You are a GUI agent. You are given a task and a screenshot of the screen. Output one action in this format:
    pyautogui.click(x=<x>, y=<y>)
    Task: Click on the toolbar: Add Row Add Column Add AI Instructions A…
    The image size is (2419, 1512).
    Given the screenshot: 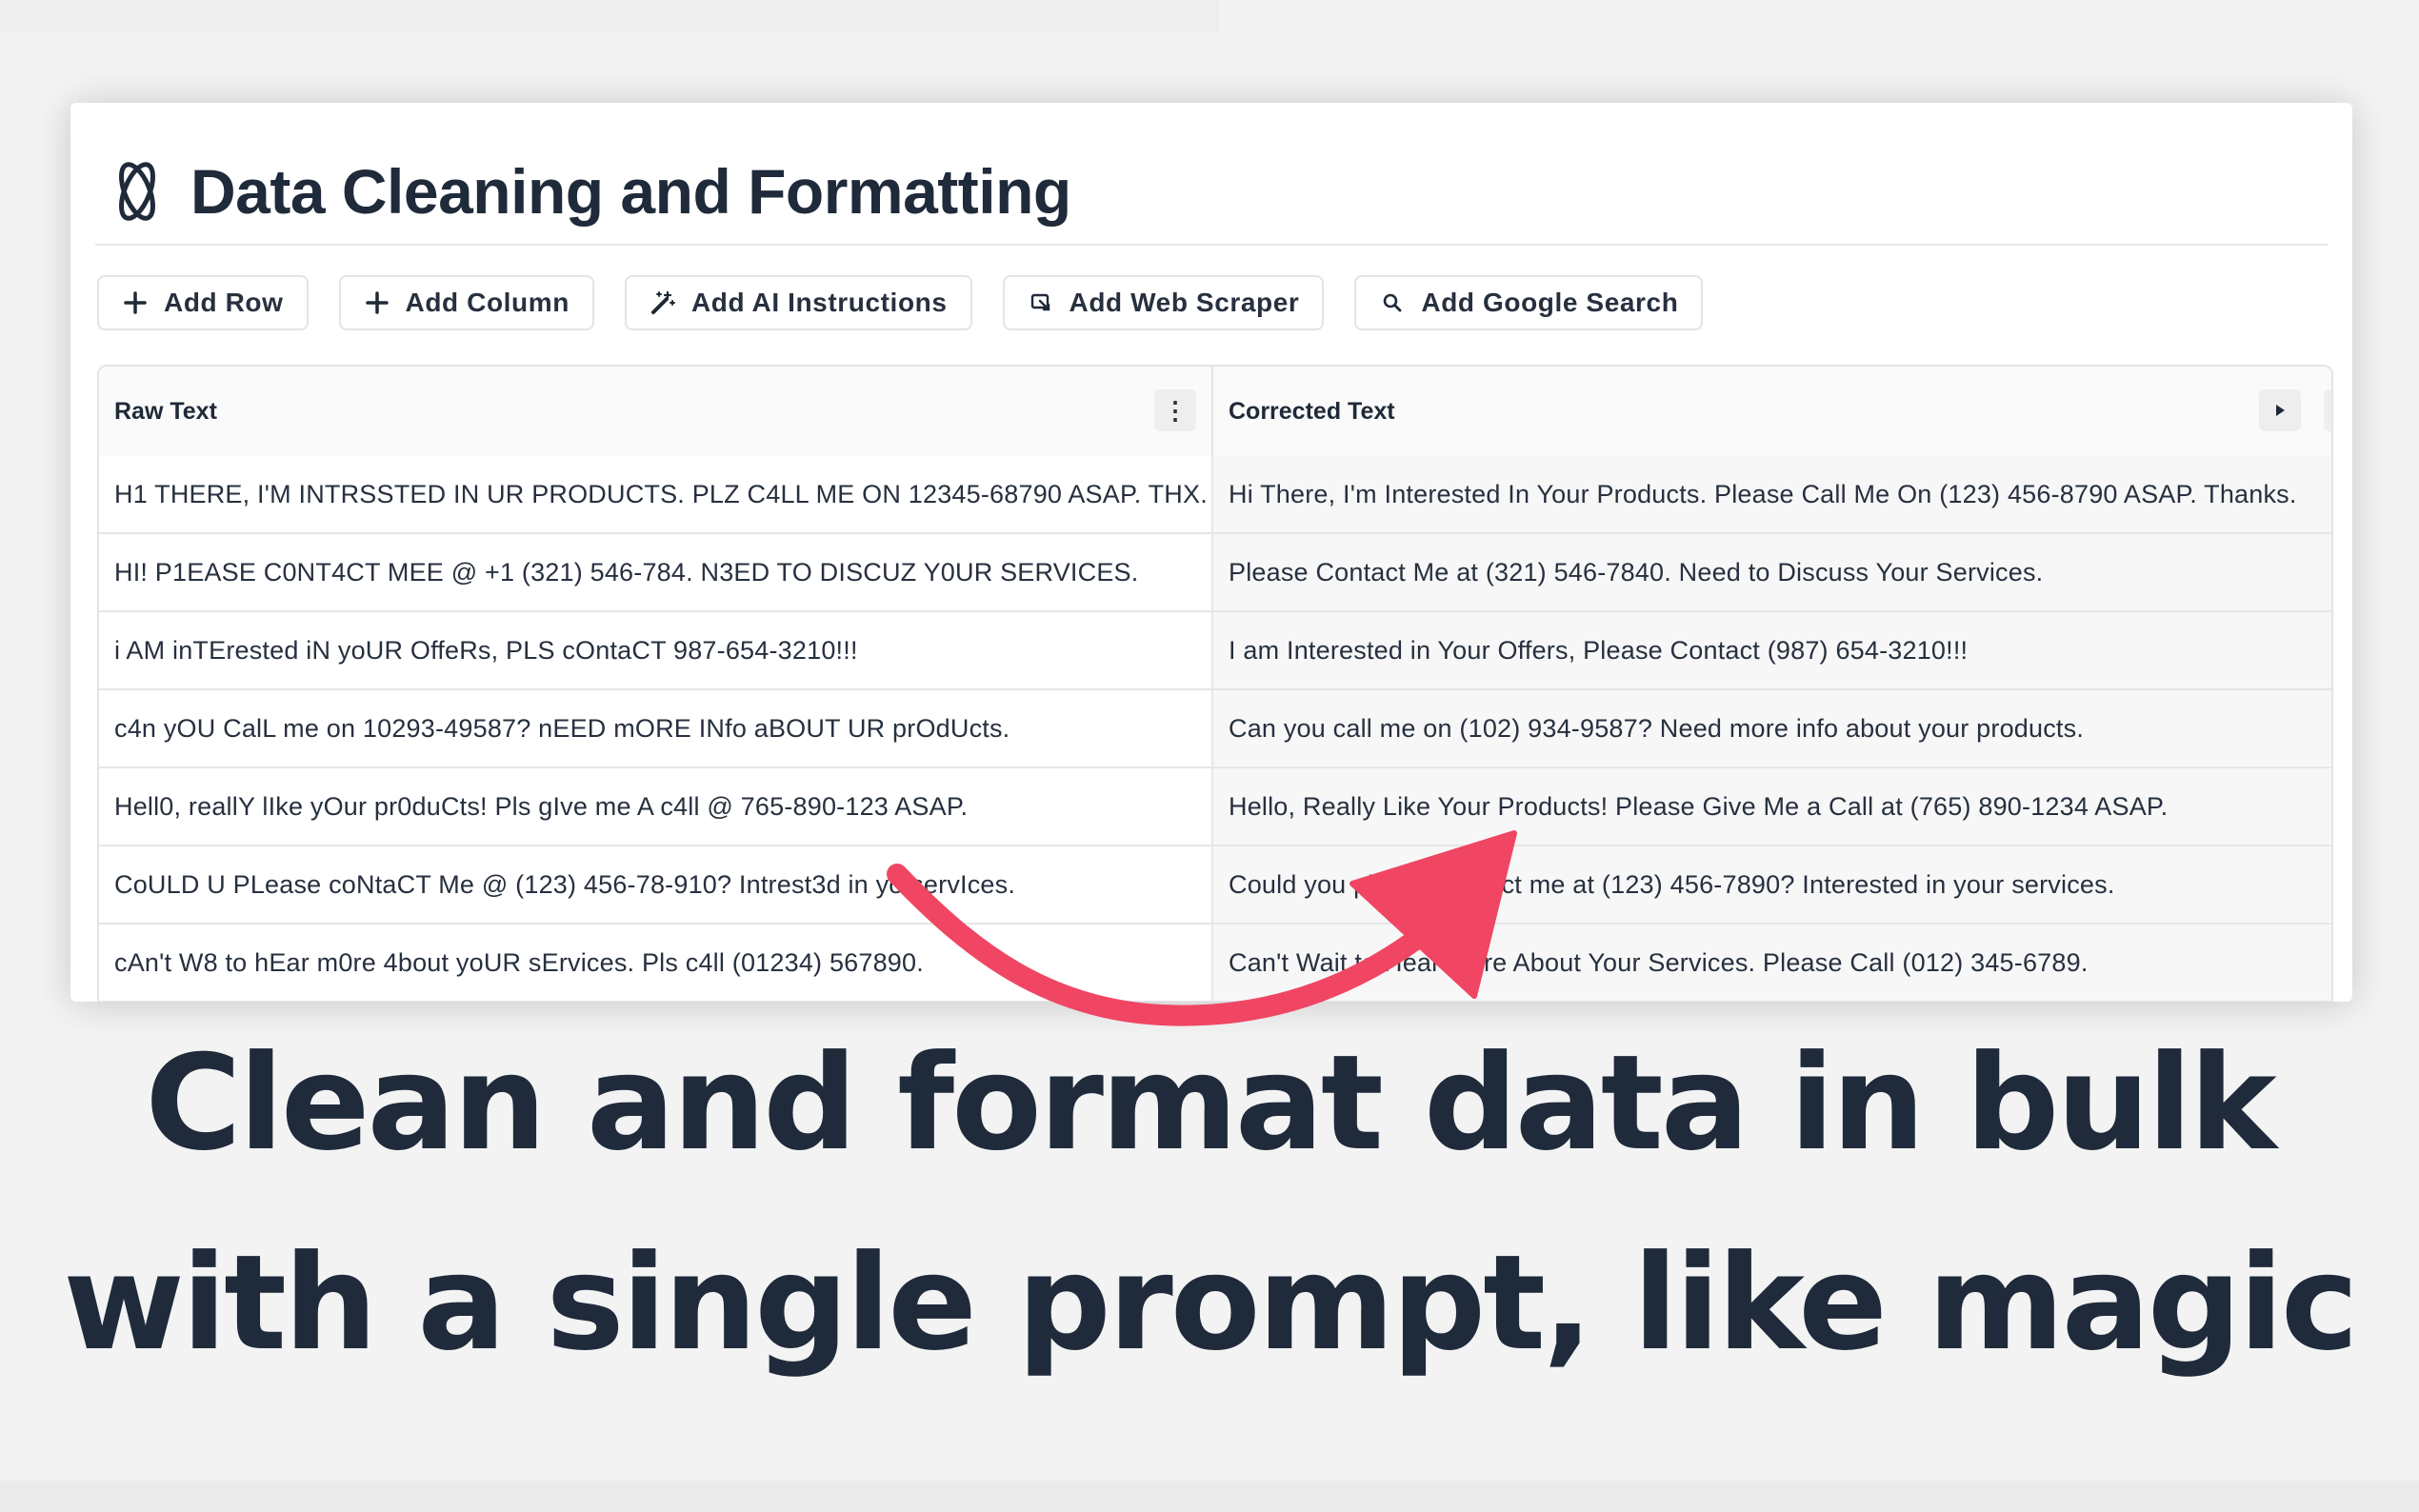 What is the action you would take?
    pyautogui.click(x=915, y=302)
    